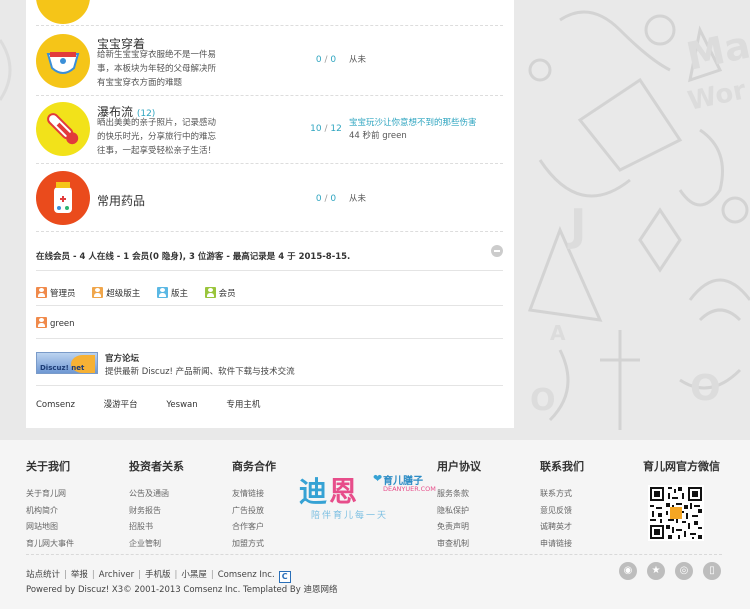  What do you see at coordinates (374, 554) in the screenshot?
I see `footer-divider` at bounding box center [374, 554].